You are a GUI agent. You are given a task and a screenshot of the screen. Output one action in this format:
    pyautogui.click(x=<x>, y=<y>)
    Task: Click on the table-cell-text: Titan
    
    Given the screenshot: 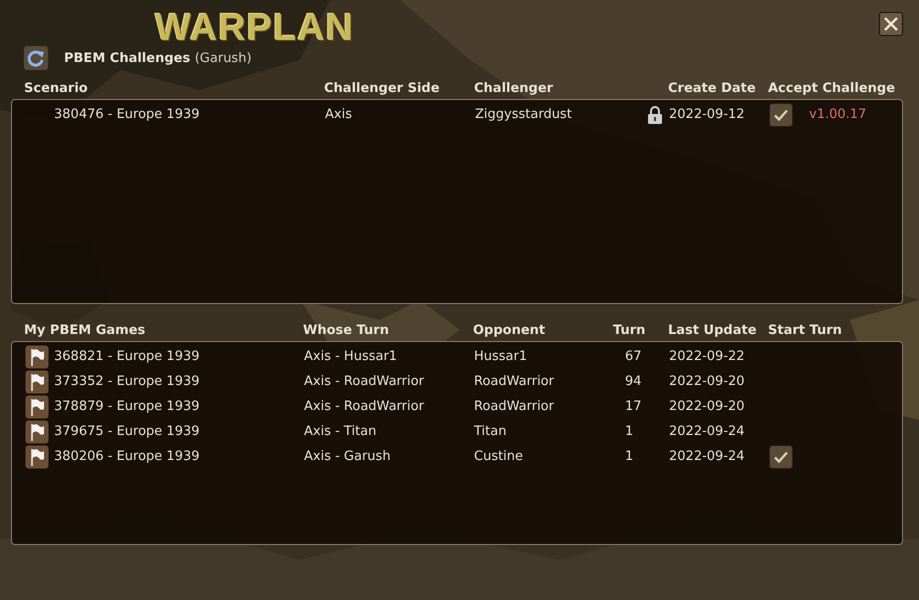 What is the action you would take?
    pyautogui.click(x=491, y=431)
    